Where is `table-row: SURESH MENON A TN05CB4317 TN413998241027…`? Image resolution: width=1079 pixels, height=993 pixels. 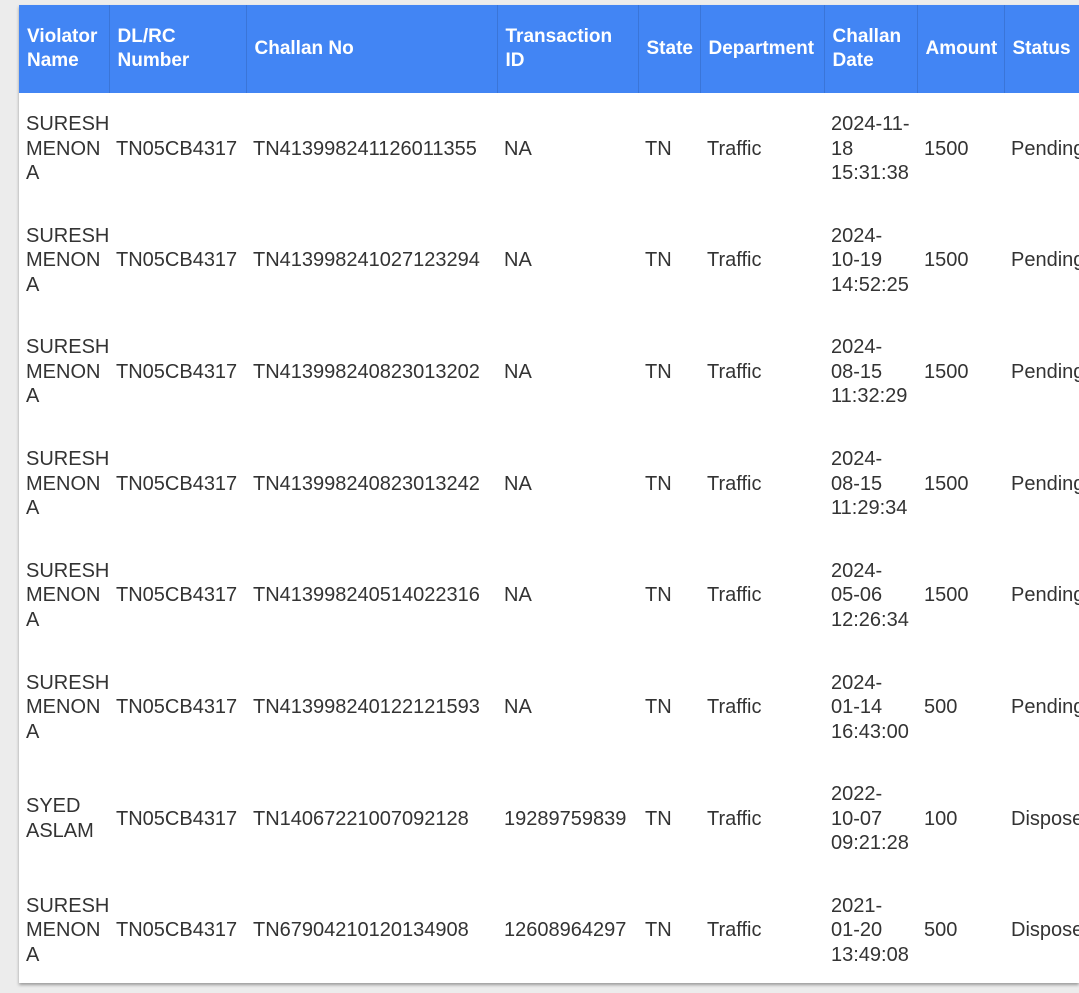 table-row: SURESH MENON A TN05CB4317 TN413998241027… is located at coordinates (549, 261).